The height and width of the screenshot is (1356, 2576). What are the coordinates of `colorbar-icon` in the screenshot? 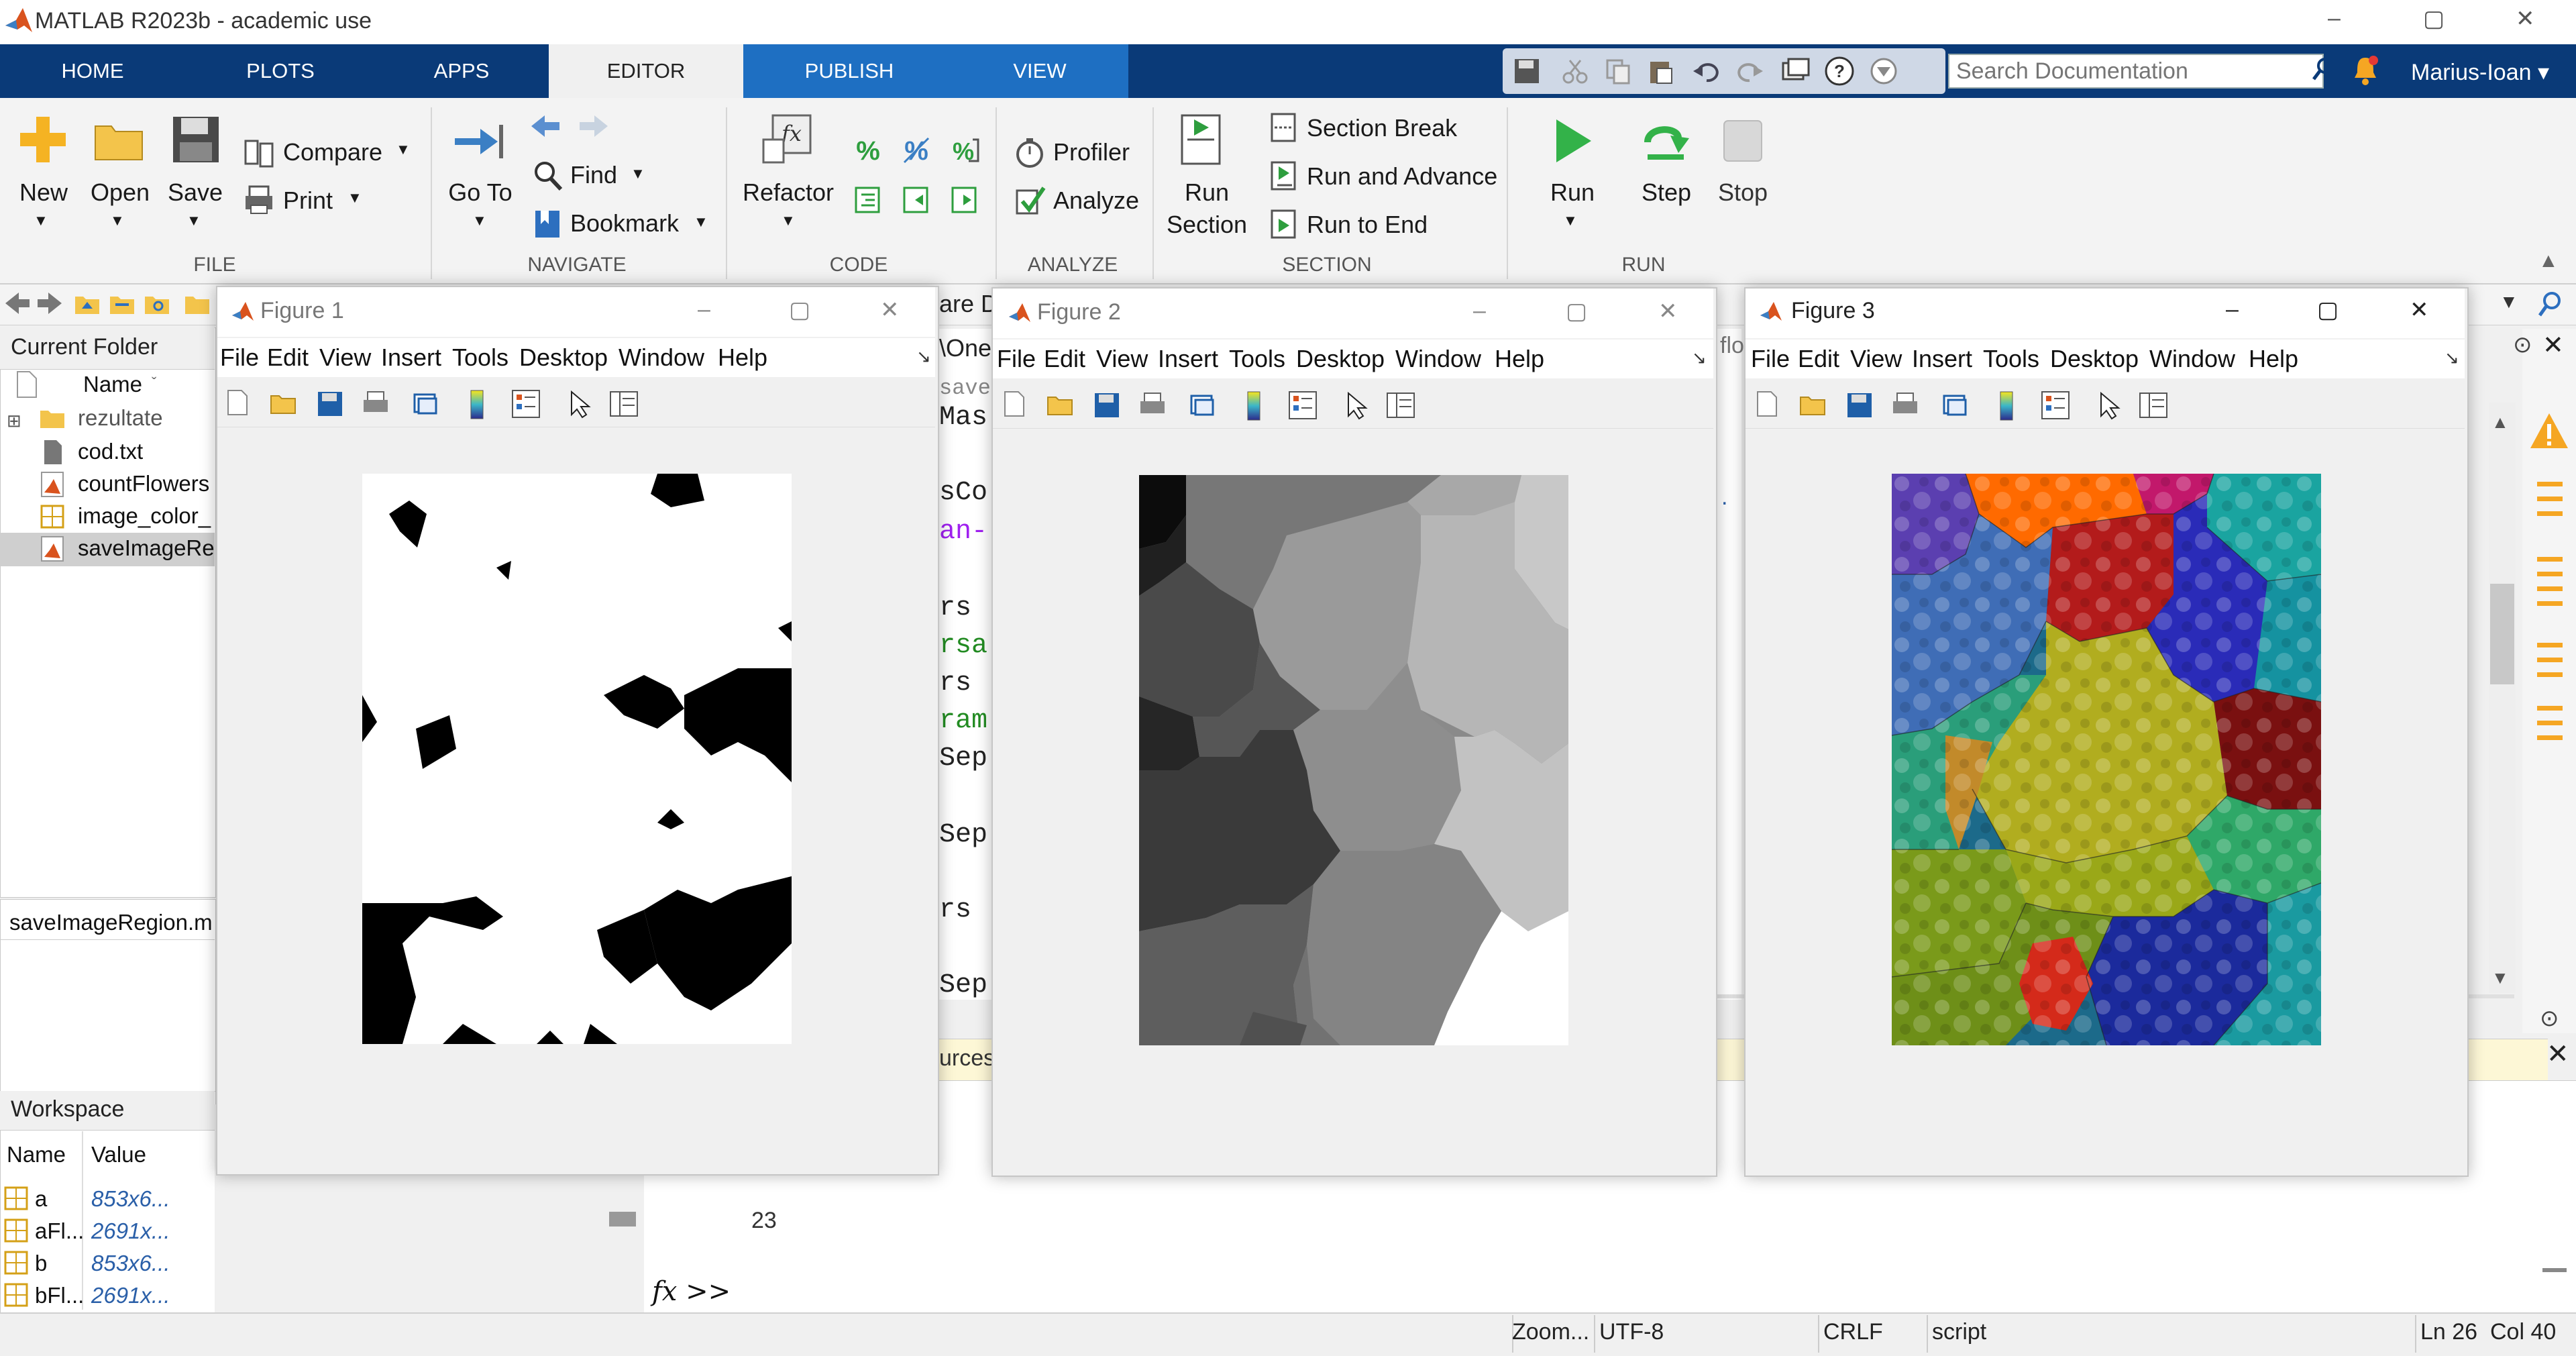 It's located at (1253, 406).